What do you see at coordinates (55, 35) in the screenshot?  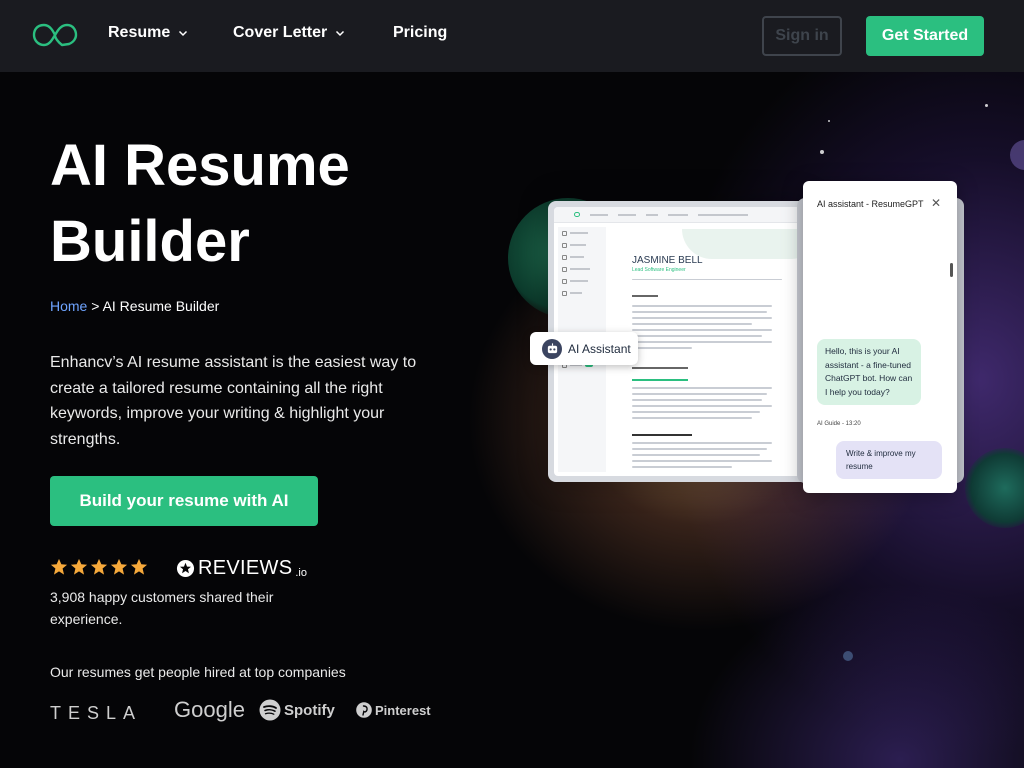 I see `enhancv-logo-icon` at bounding box center [55, 35].